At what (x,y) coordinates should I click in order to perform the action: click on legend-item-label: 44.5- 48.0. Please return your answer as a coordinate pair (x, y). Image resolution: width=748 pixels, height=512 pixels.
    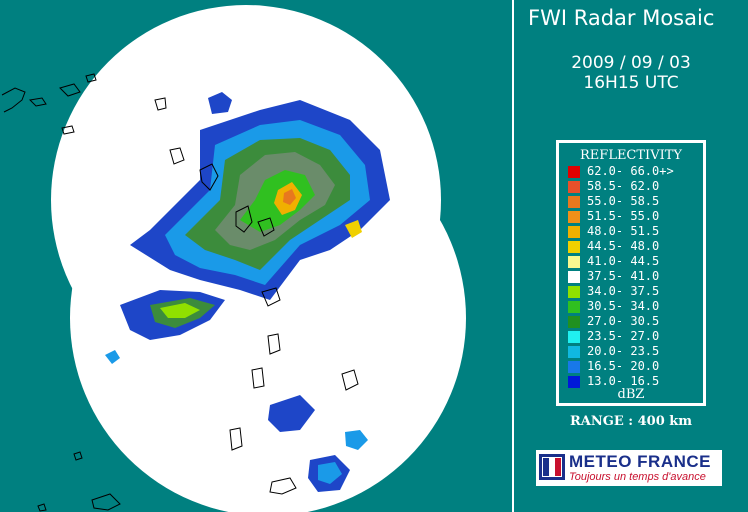
    Looking at the image, I should click on (623, 246).